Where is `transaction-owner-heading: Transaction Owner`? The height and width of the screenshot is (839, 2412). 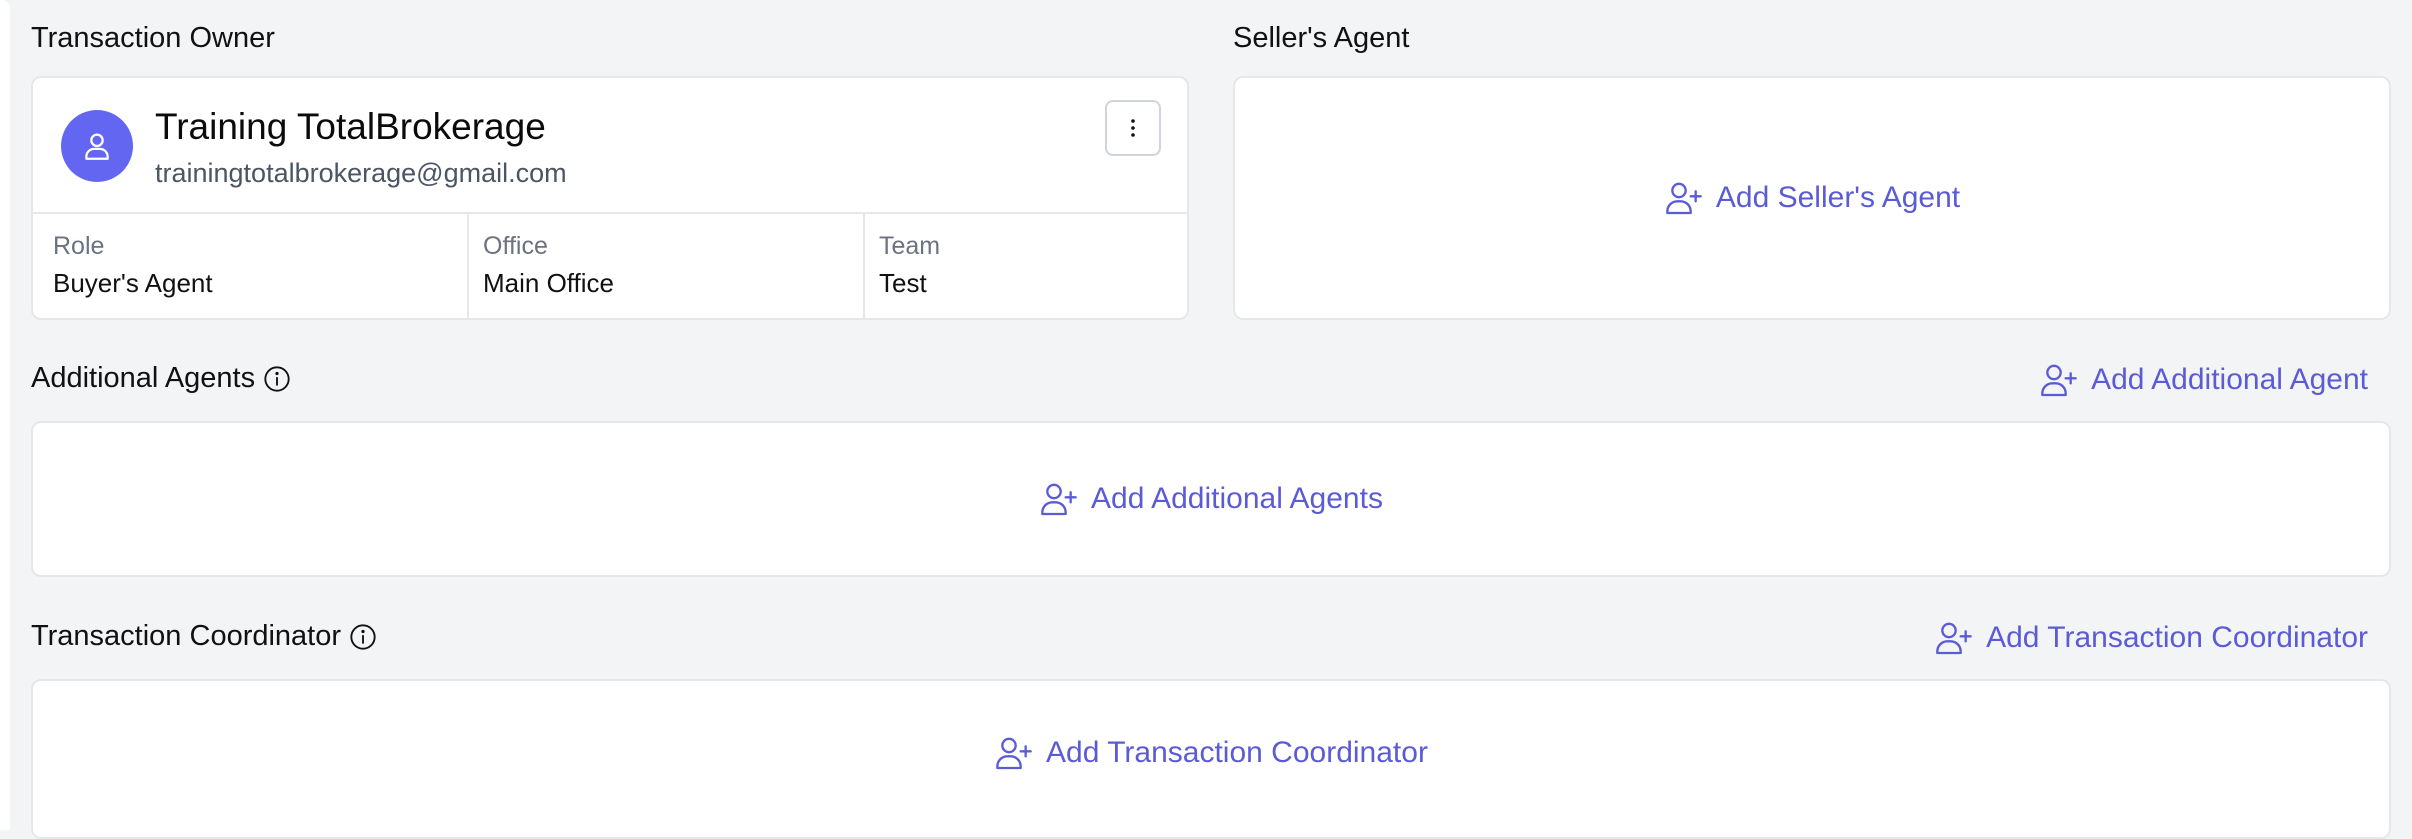
transaction-owner-heading: Transaction Owner is located at coordinates (153, 38).